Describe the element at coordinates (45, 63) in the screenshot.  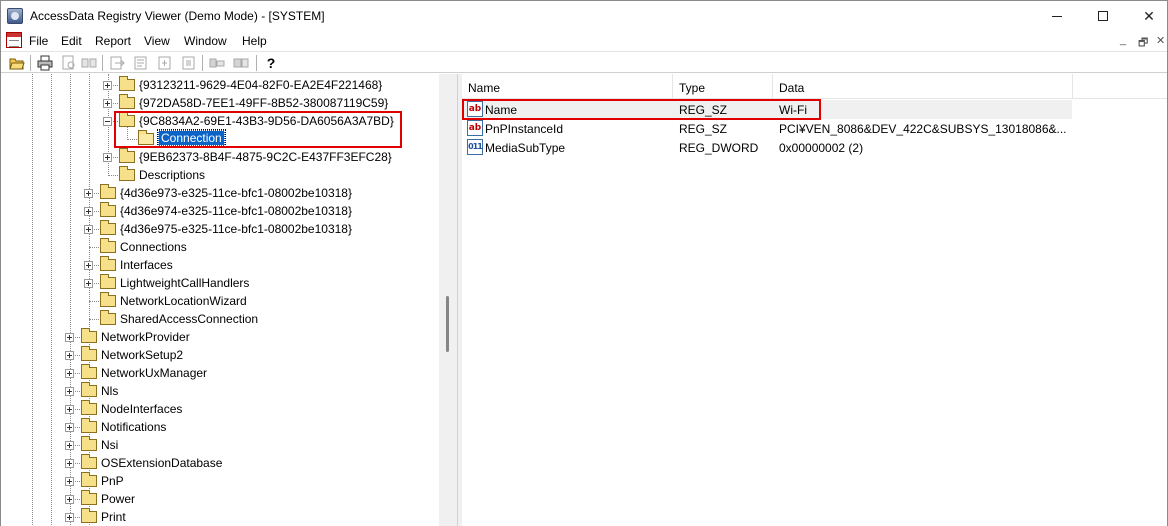
I see `print-icon` at that location.